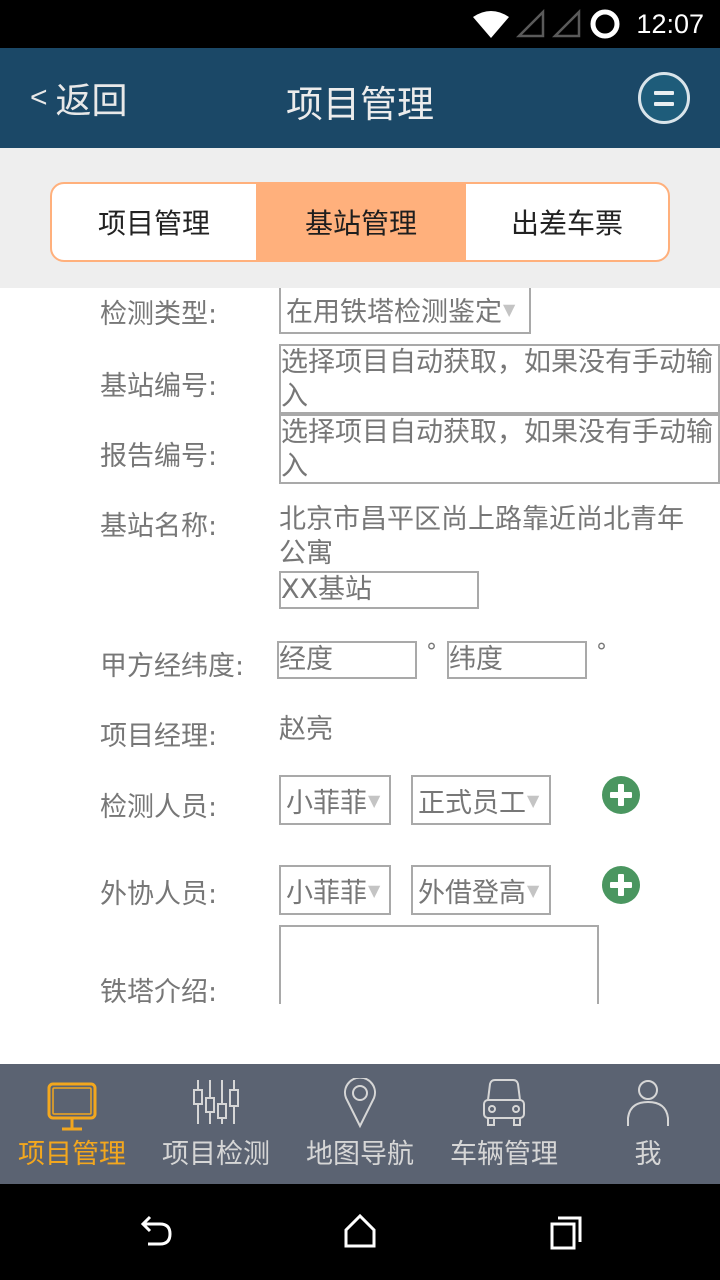 This screenshot has height=1280, width=720. I want to click on tab-station-management: 基站管理, so click(361, 222).